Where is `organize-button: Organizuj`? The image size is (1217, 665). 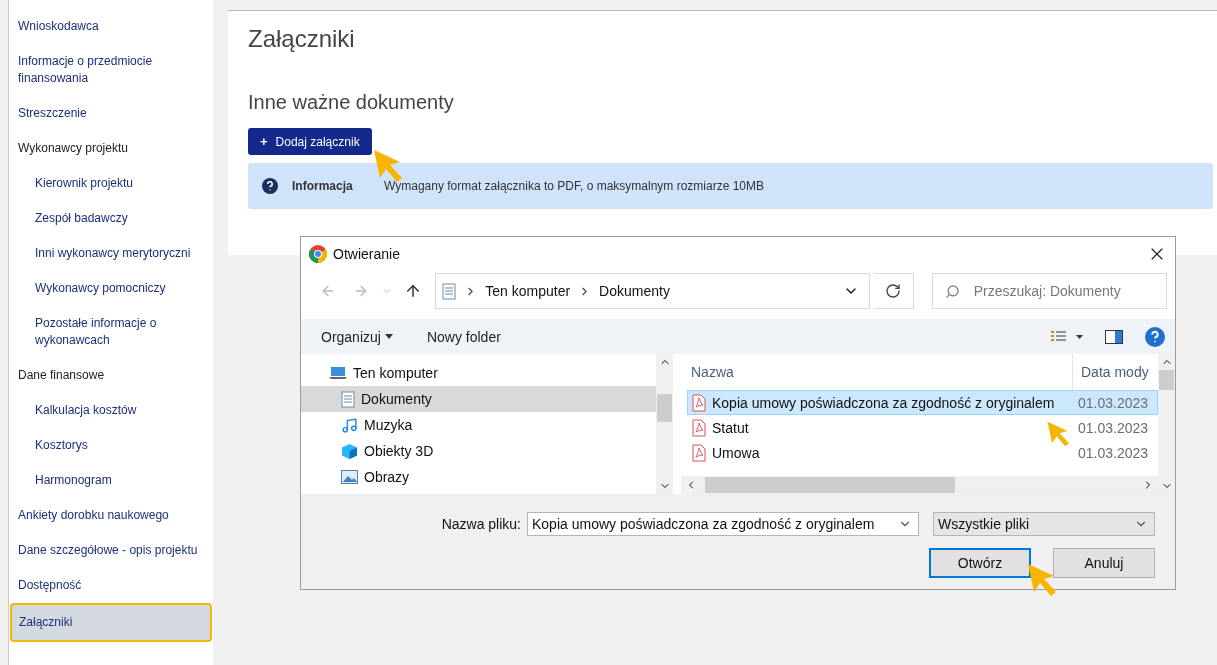
organize-button: Organizuj is located at coordinates (357, 336).